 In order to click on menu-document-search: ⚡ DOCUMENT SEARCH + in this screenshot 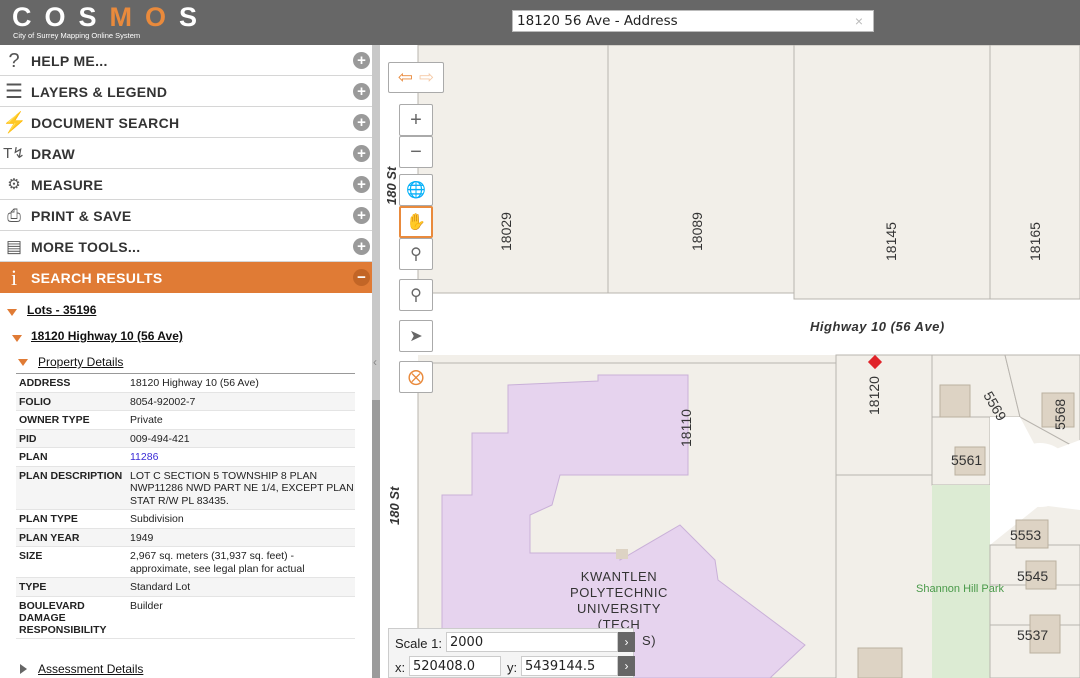, I will do `click(186, 122)`.